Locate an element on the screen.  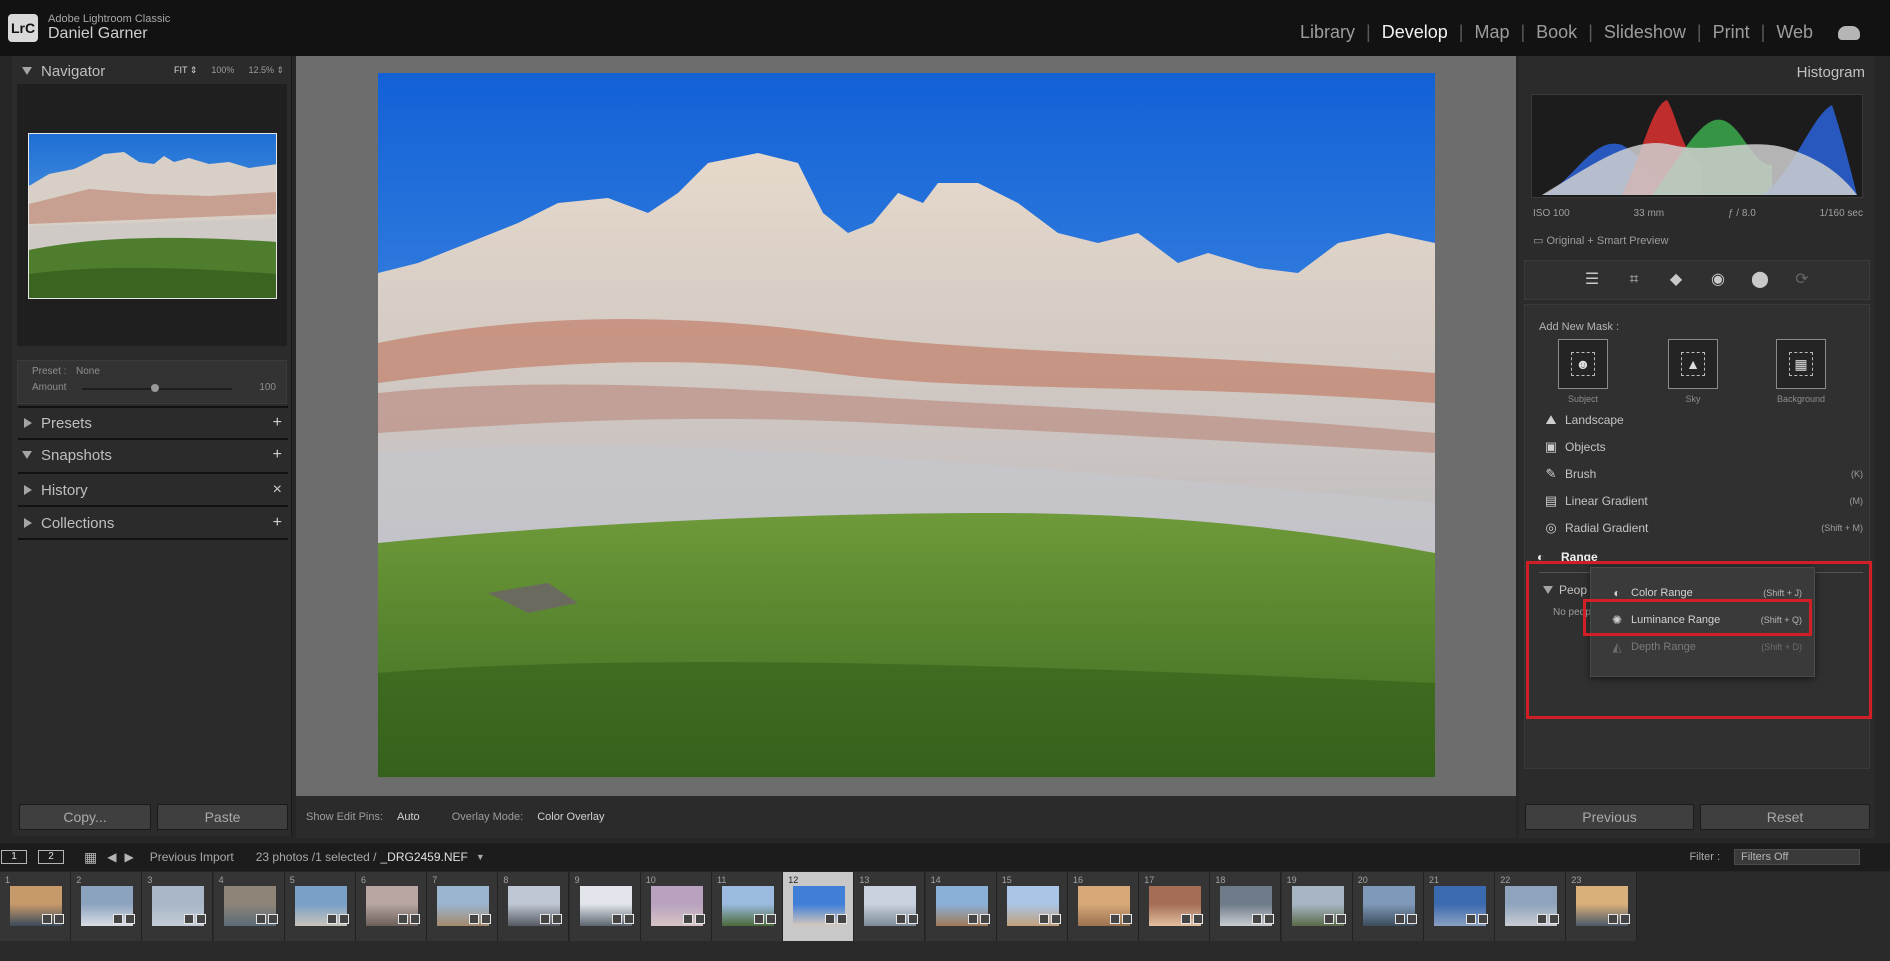
mask-linear-gradient: ▤ Linear Gradient (M) is located at coordinates (1708, 501).